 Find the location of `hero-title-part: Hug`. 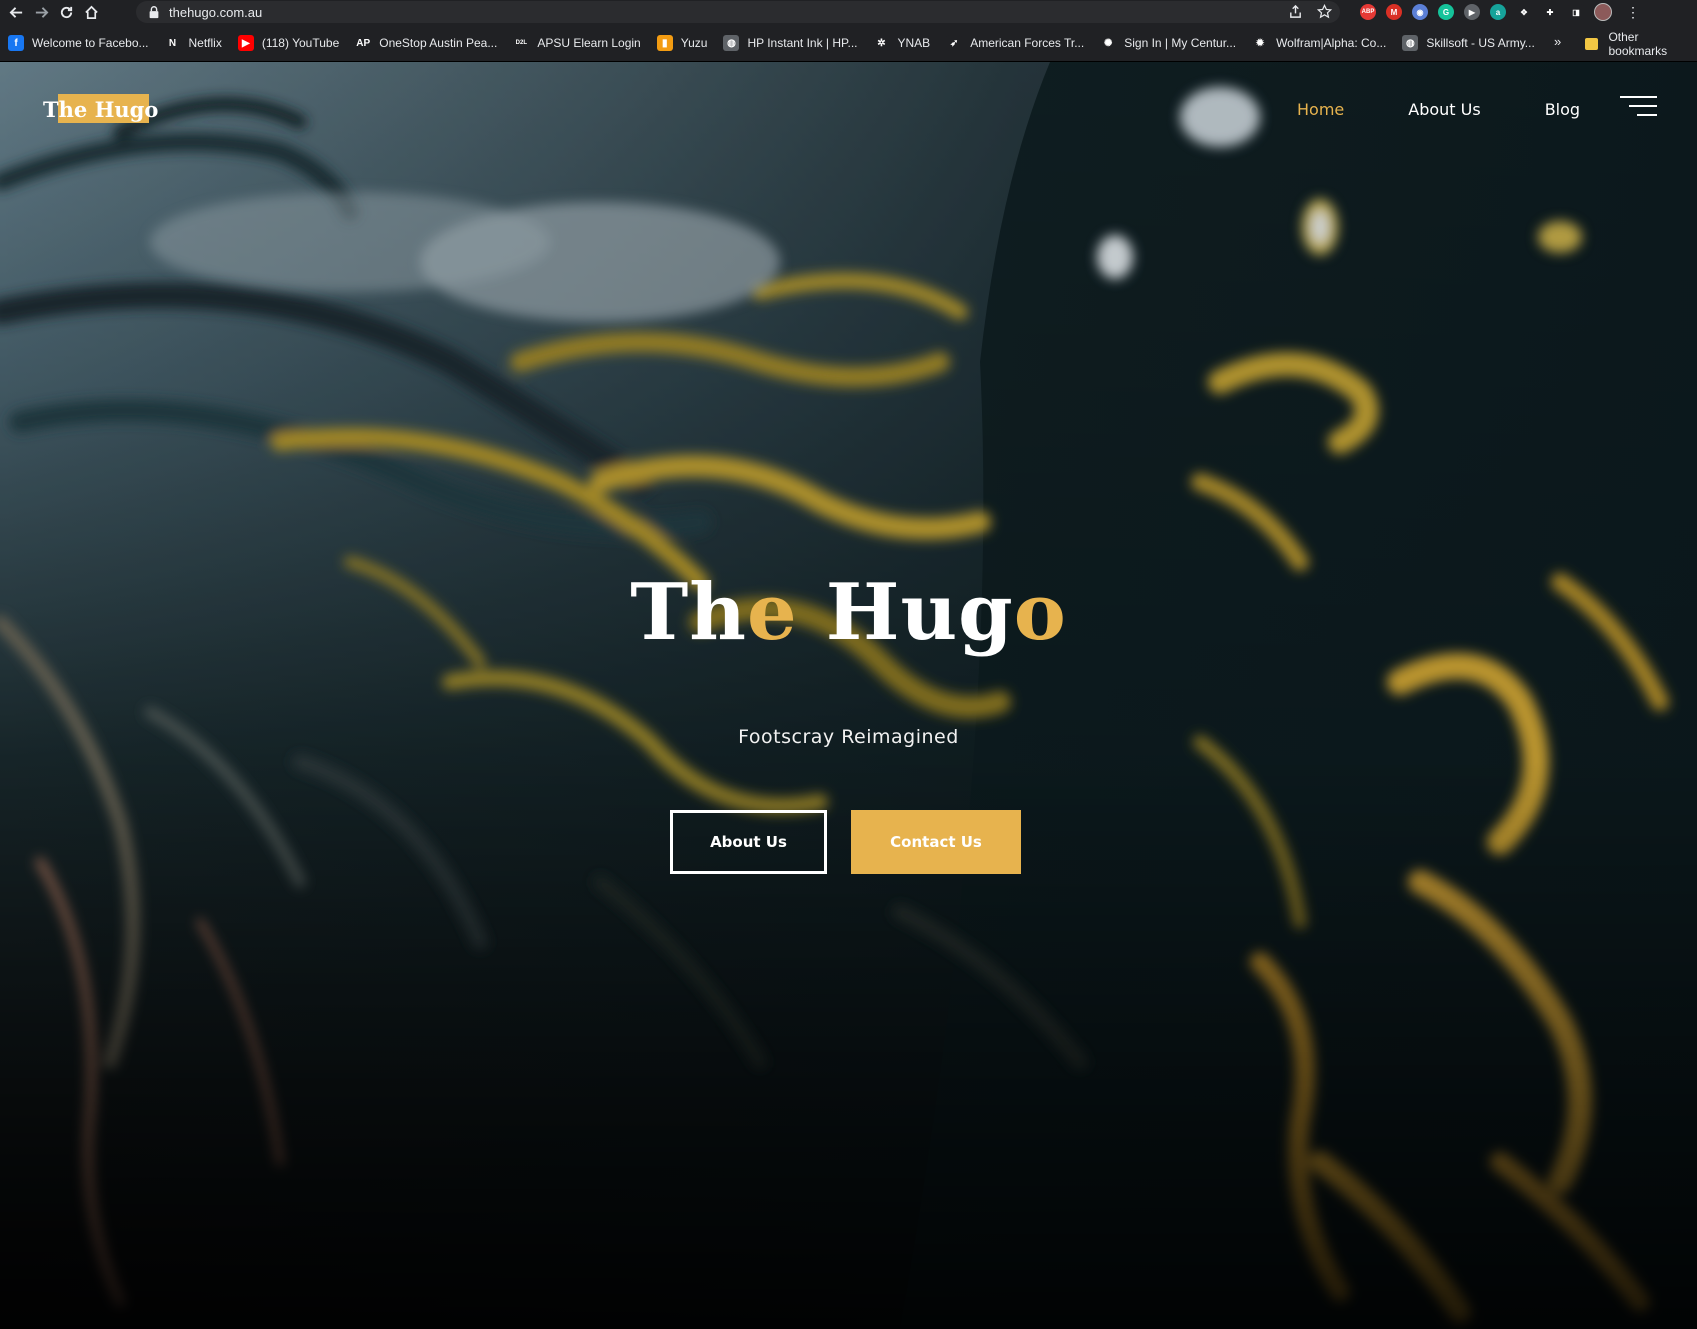

hero-title-part: Hug is located at coordinates (905, 612).